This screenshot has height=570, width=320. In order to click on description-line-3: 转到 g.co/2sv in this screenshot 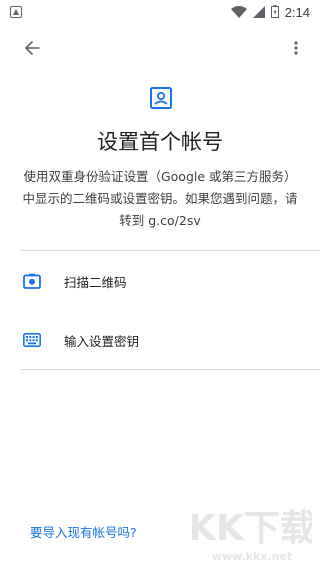, I will do `click(160, 220)`.